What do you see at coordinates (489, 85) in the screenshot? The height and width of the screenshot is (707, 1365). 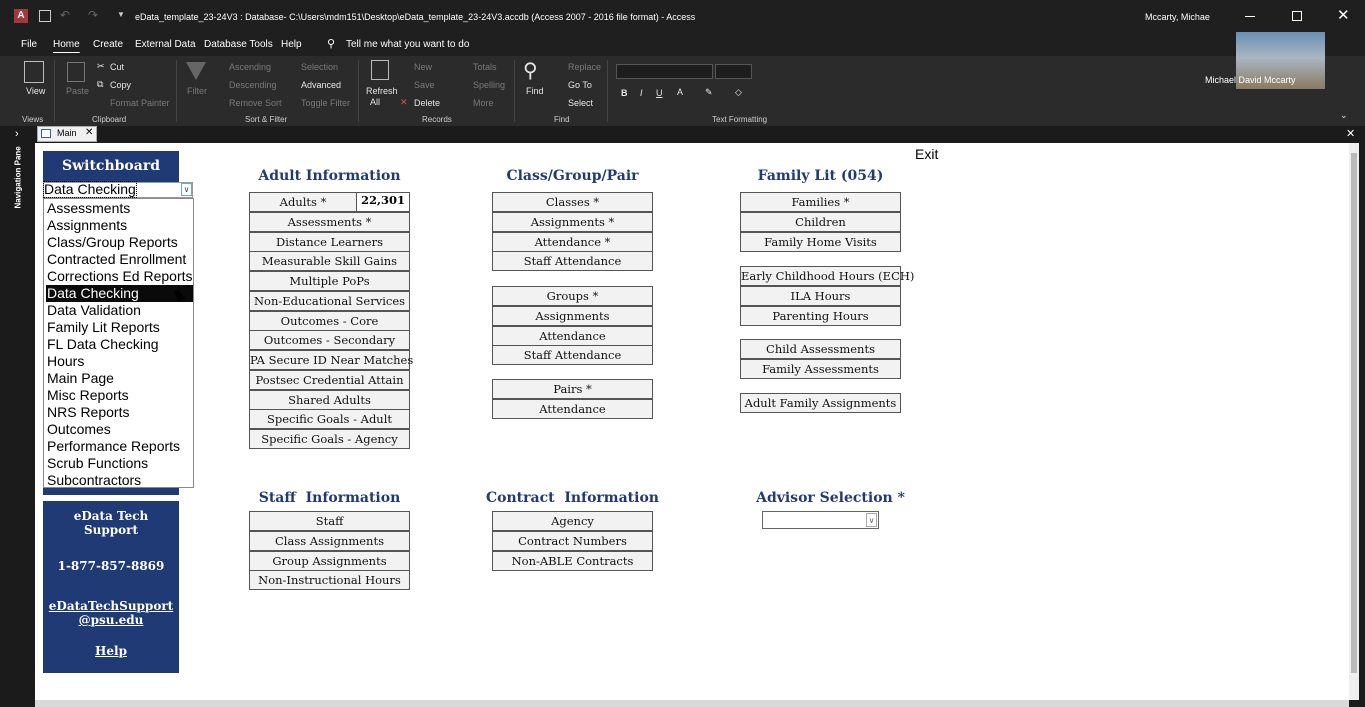 I see `spelling-button: Spelling` at bounding box center [489, 85].